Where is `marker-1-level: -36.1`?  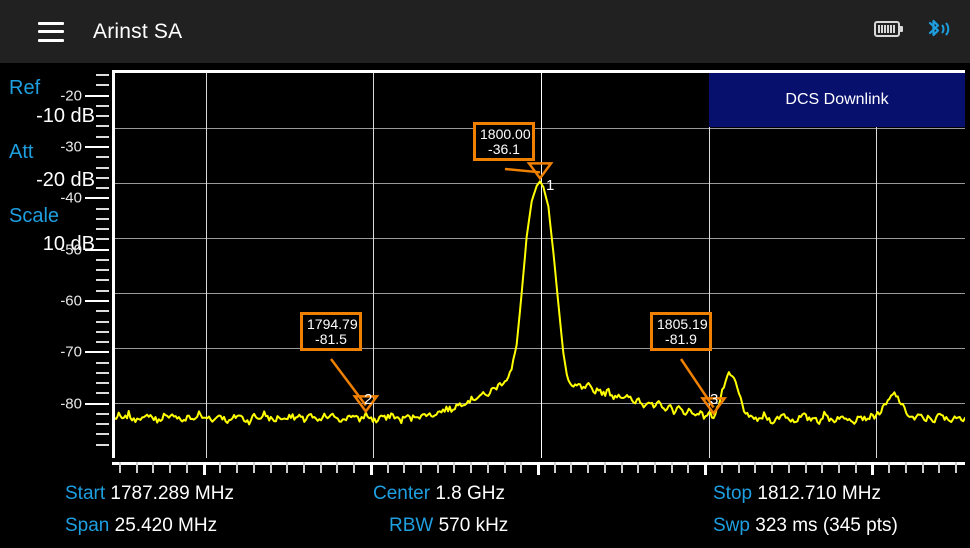
marker-1-level: -36.1 is located at coordinates (504, 149).